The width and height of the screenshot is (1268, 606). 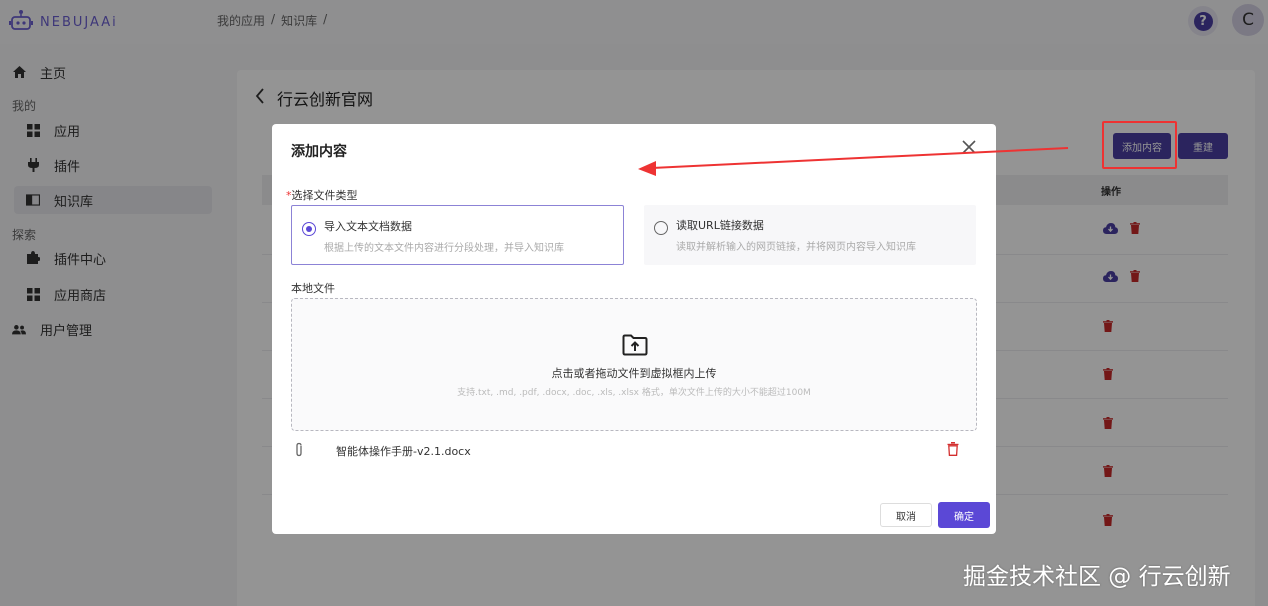 I want to click on delete-file-icon, so click(x=953, y=449).